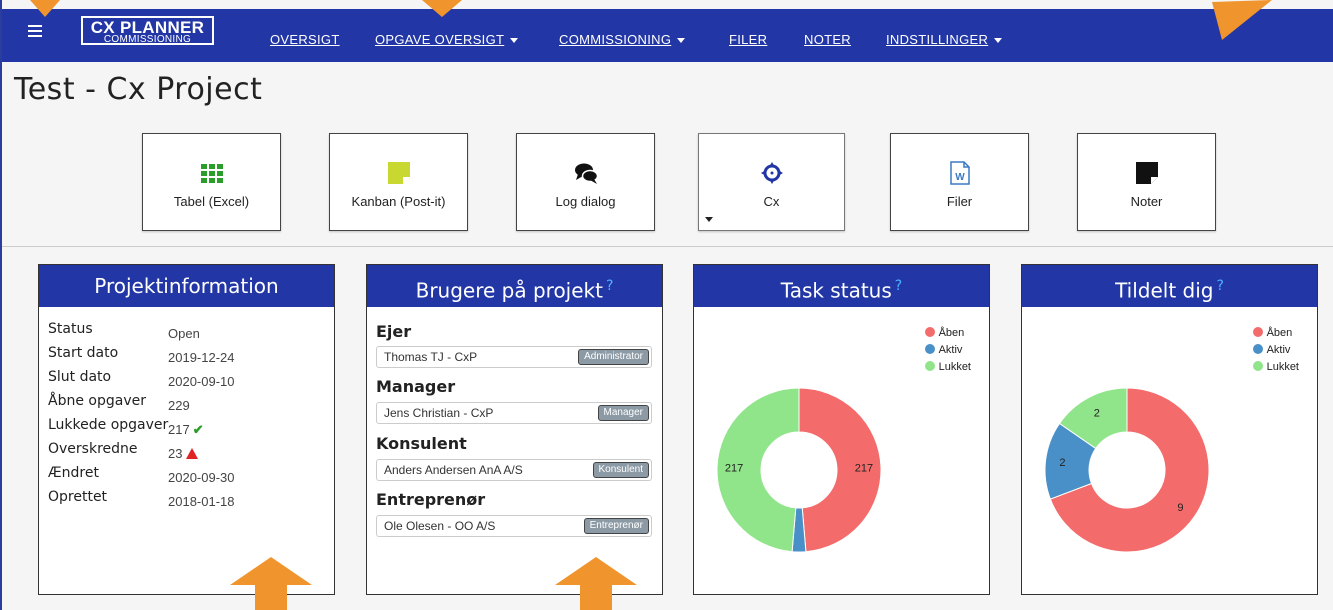 The height and width of the screenshot is (610, 1333). What do you see at coordinates (73, 473) in the screenshot?
I see `info-label: Ændret` at bounding box center [73, 473].